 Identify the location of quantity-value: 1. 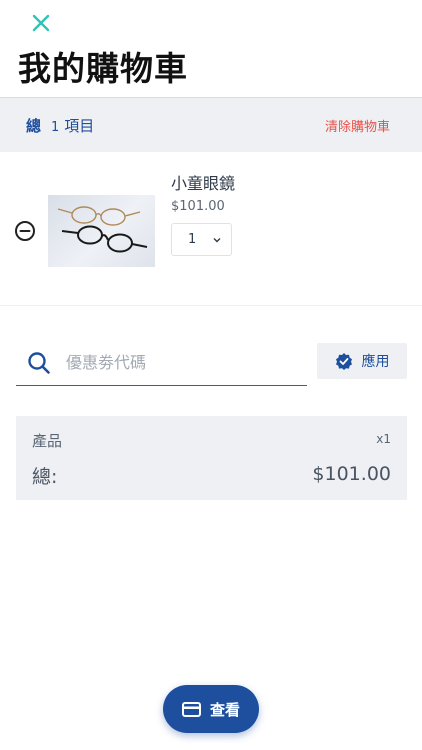
(192, 239).